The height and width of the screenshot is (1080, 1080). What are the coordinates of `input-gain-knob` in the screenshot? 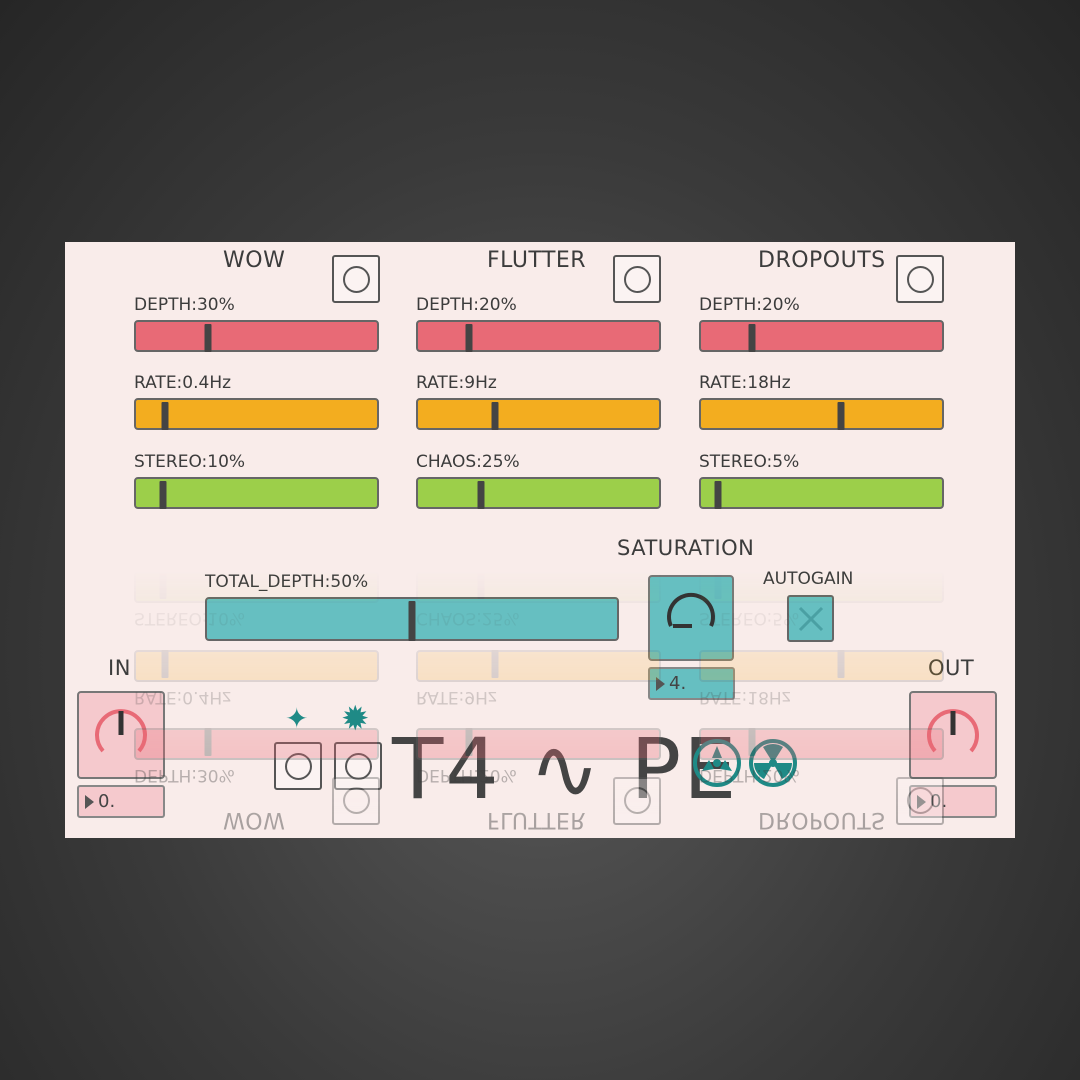 It's located at (121, 735).